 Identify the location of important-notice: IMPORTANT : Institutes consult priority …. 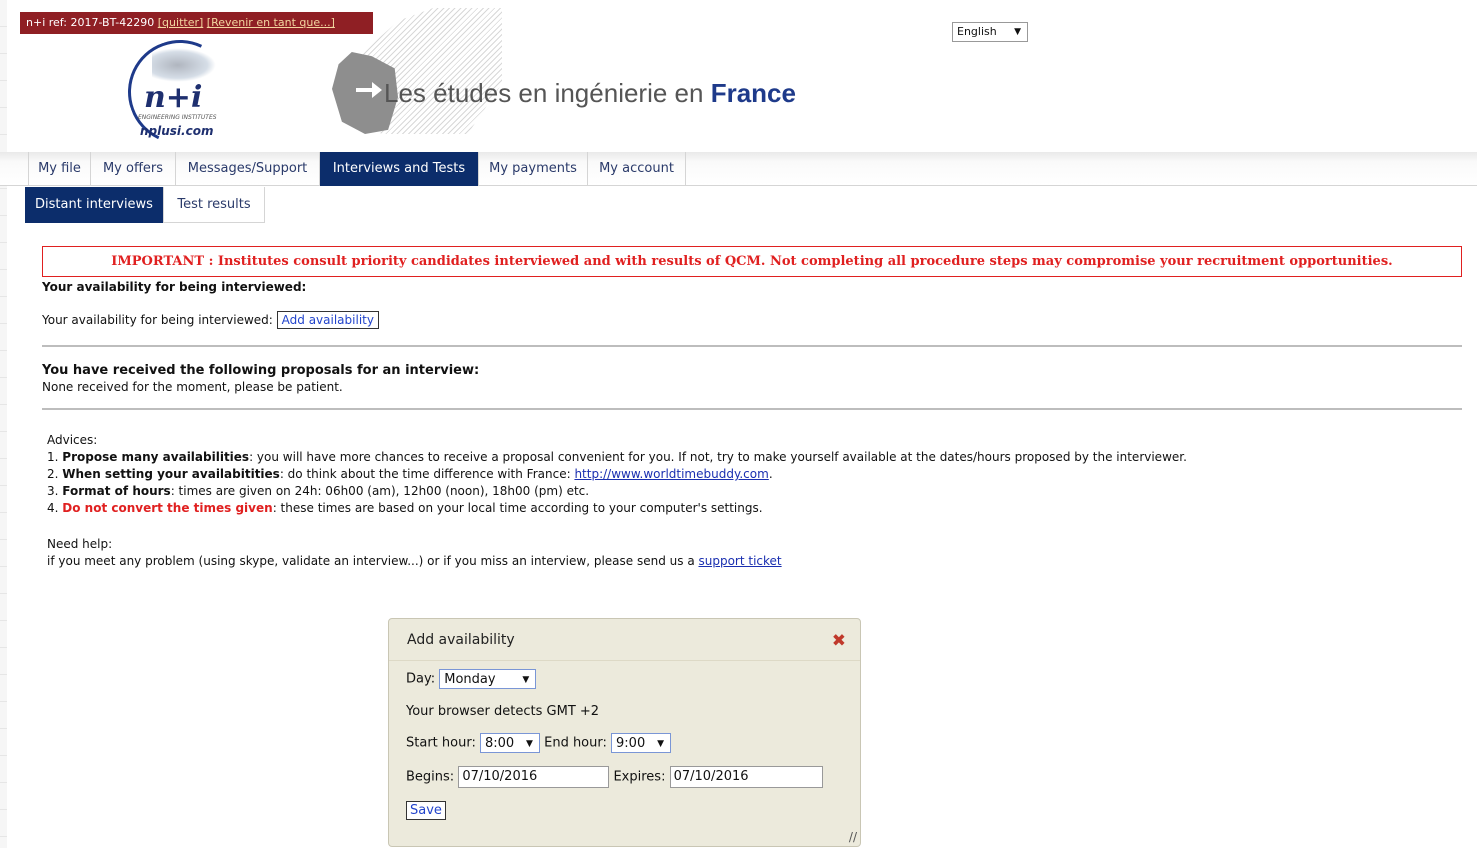
(752, 261).